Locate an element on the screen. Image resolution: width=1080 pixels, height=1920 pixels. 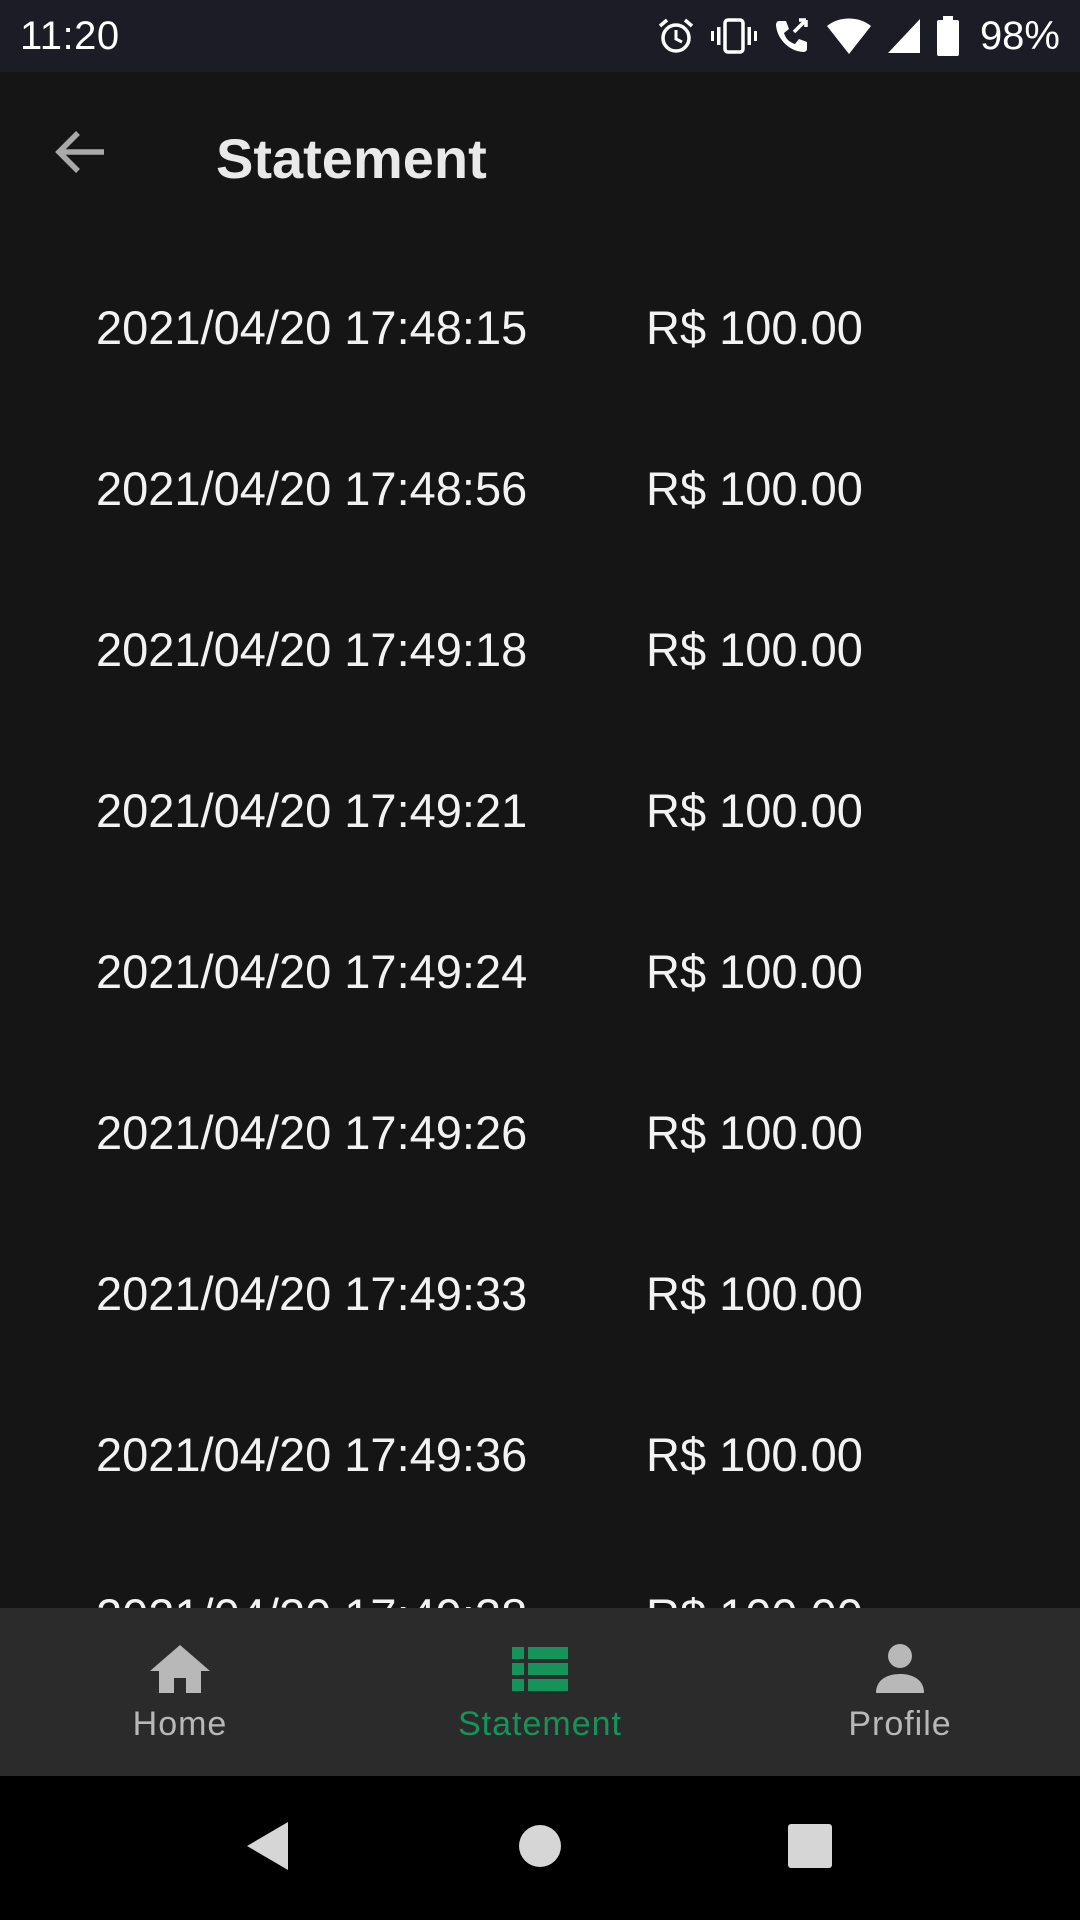
back-button is located at coordinates (80, 154).